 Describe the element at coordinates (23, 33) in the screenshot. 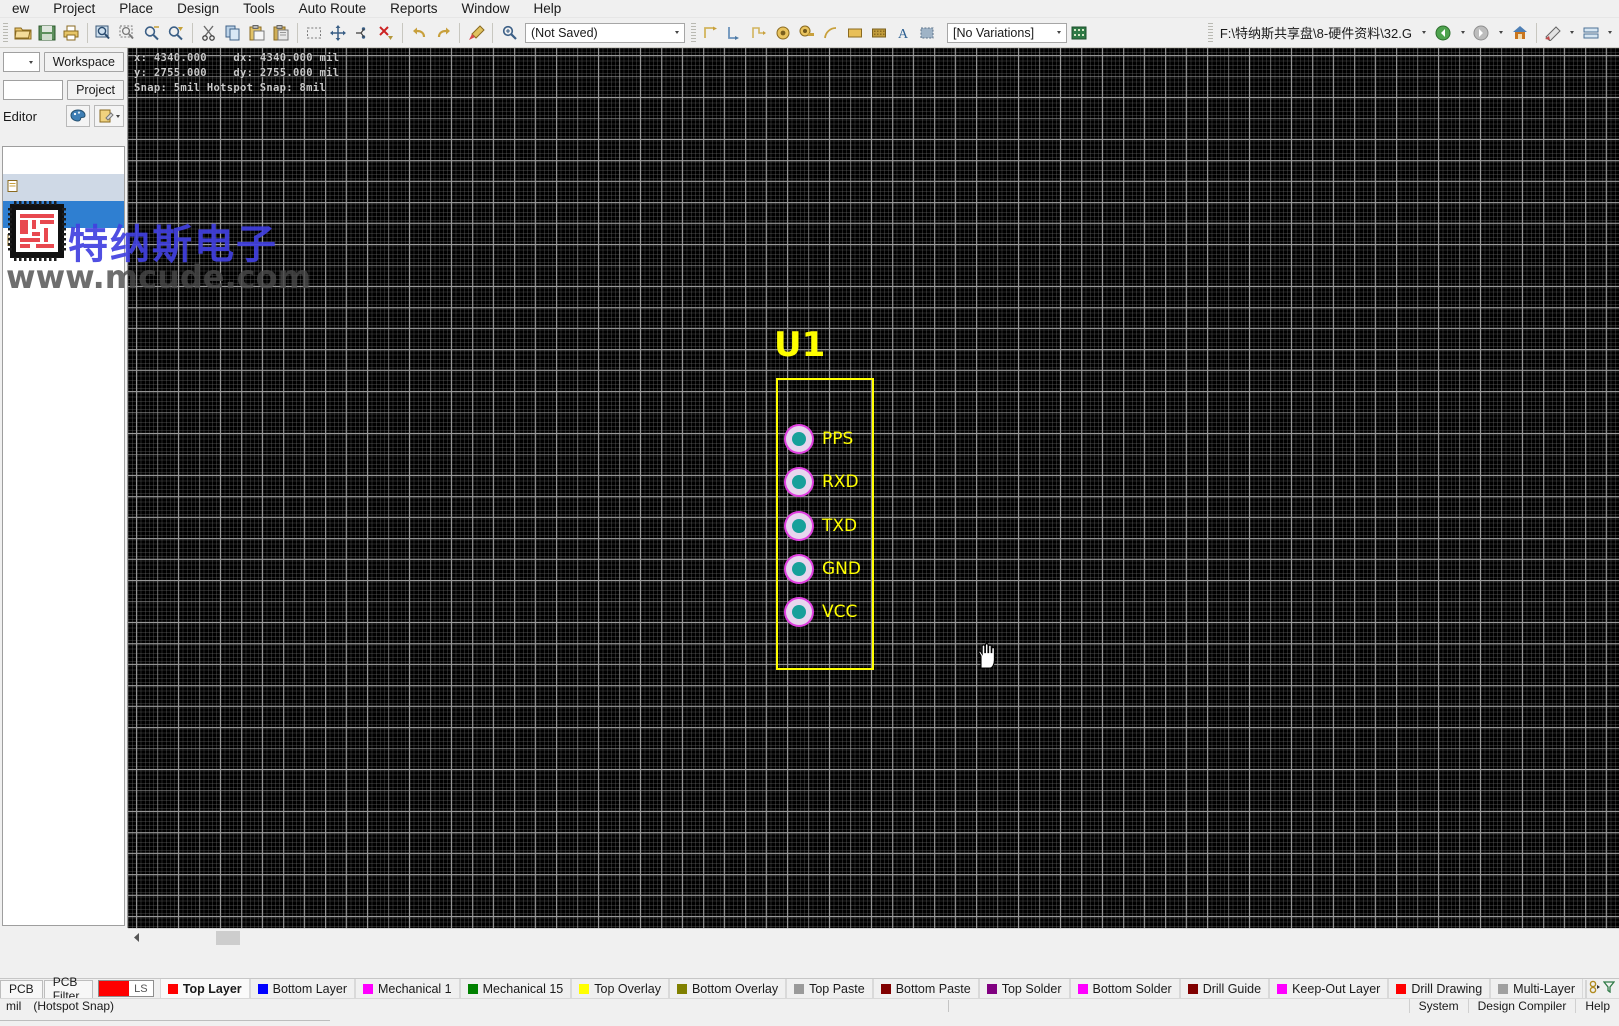

I see `open-folder-icon` at that location.